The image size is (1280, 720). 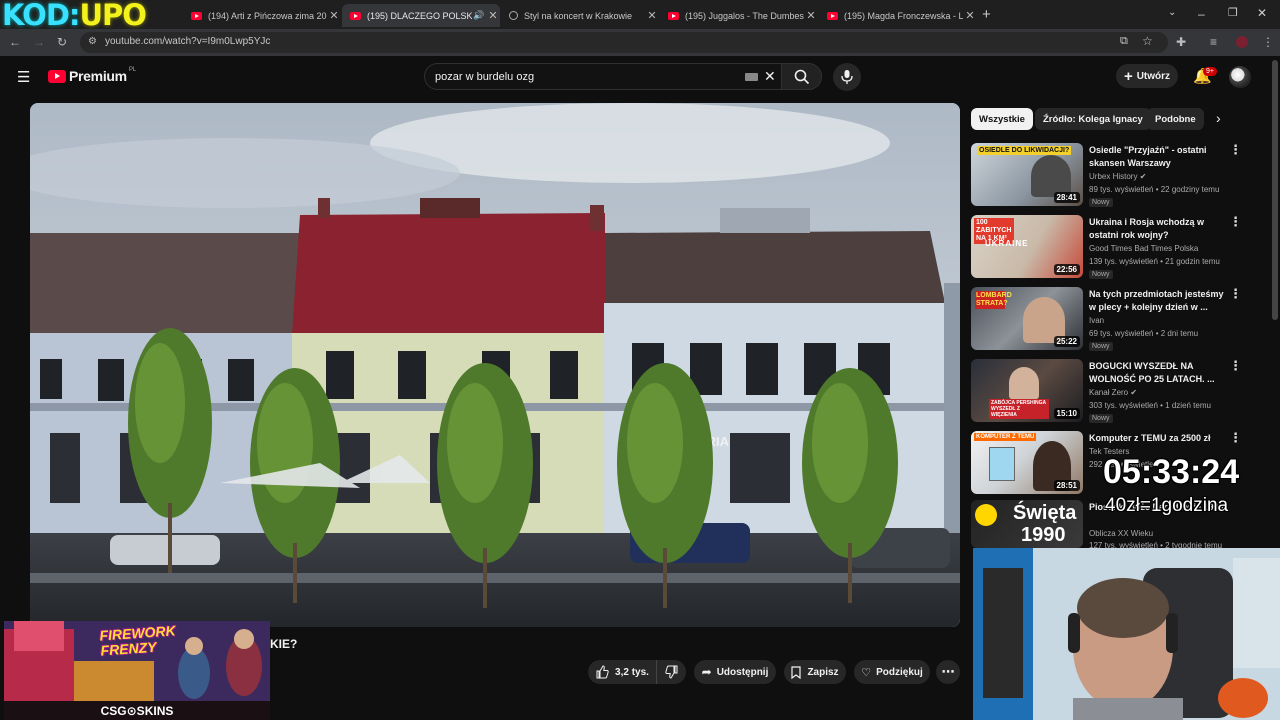 What do you see at coordinates (898, 15) in the screenshot?
I see `tab-5: (195) Magda Fronczewska - Lal ✕` at bounding box center [898, 15].